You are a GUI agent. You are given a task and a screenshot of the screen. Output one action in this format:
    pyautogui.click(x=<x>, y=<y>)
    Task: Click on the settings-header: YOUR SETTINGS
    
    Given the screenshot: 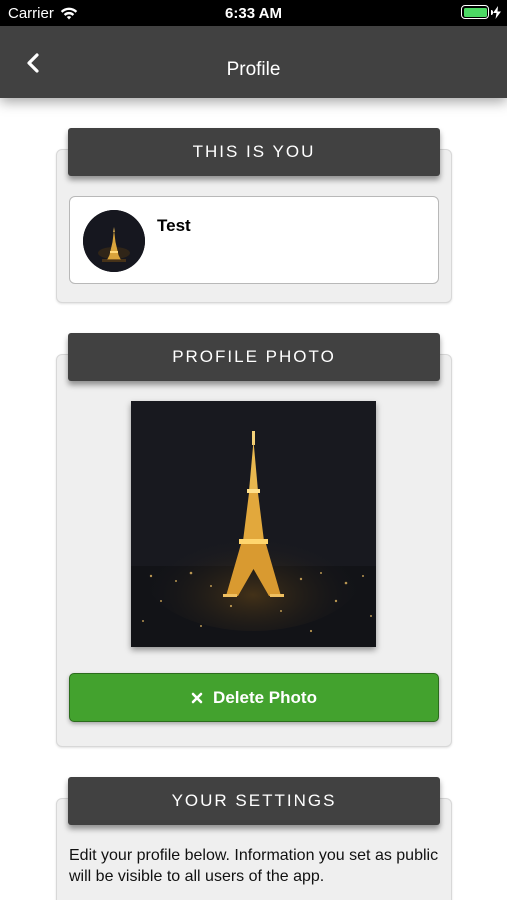 What is the action you would take?
    pyautogui.click(x=254, y=801)
    